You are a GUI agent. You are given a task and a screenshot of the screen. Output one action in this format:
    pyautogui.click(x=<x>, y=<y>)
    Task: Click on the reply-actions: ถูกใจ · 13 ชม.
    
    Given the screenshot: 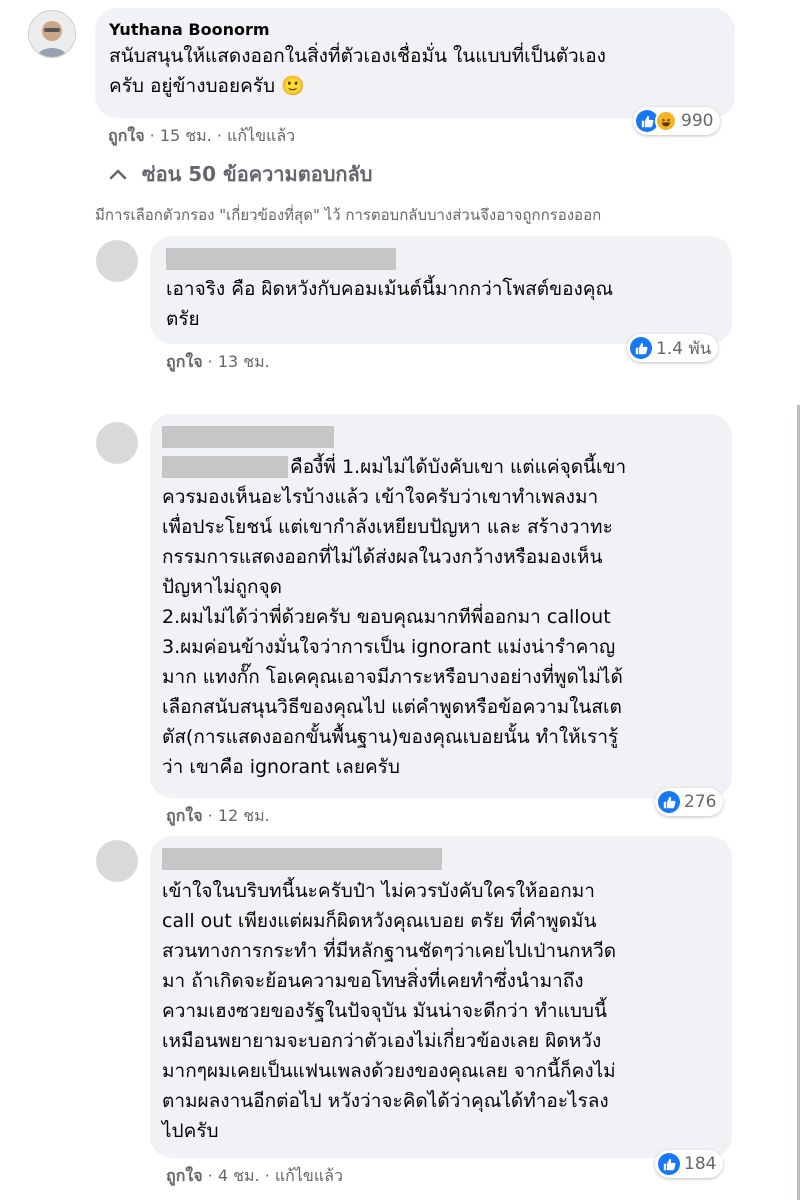 What is the action you would take?
    pyautogui.click(x=218, y=362)
    